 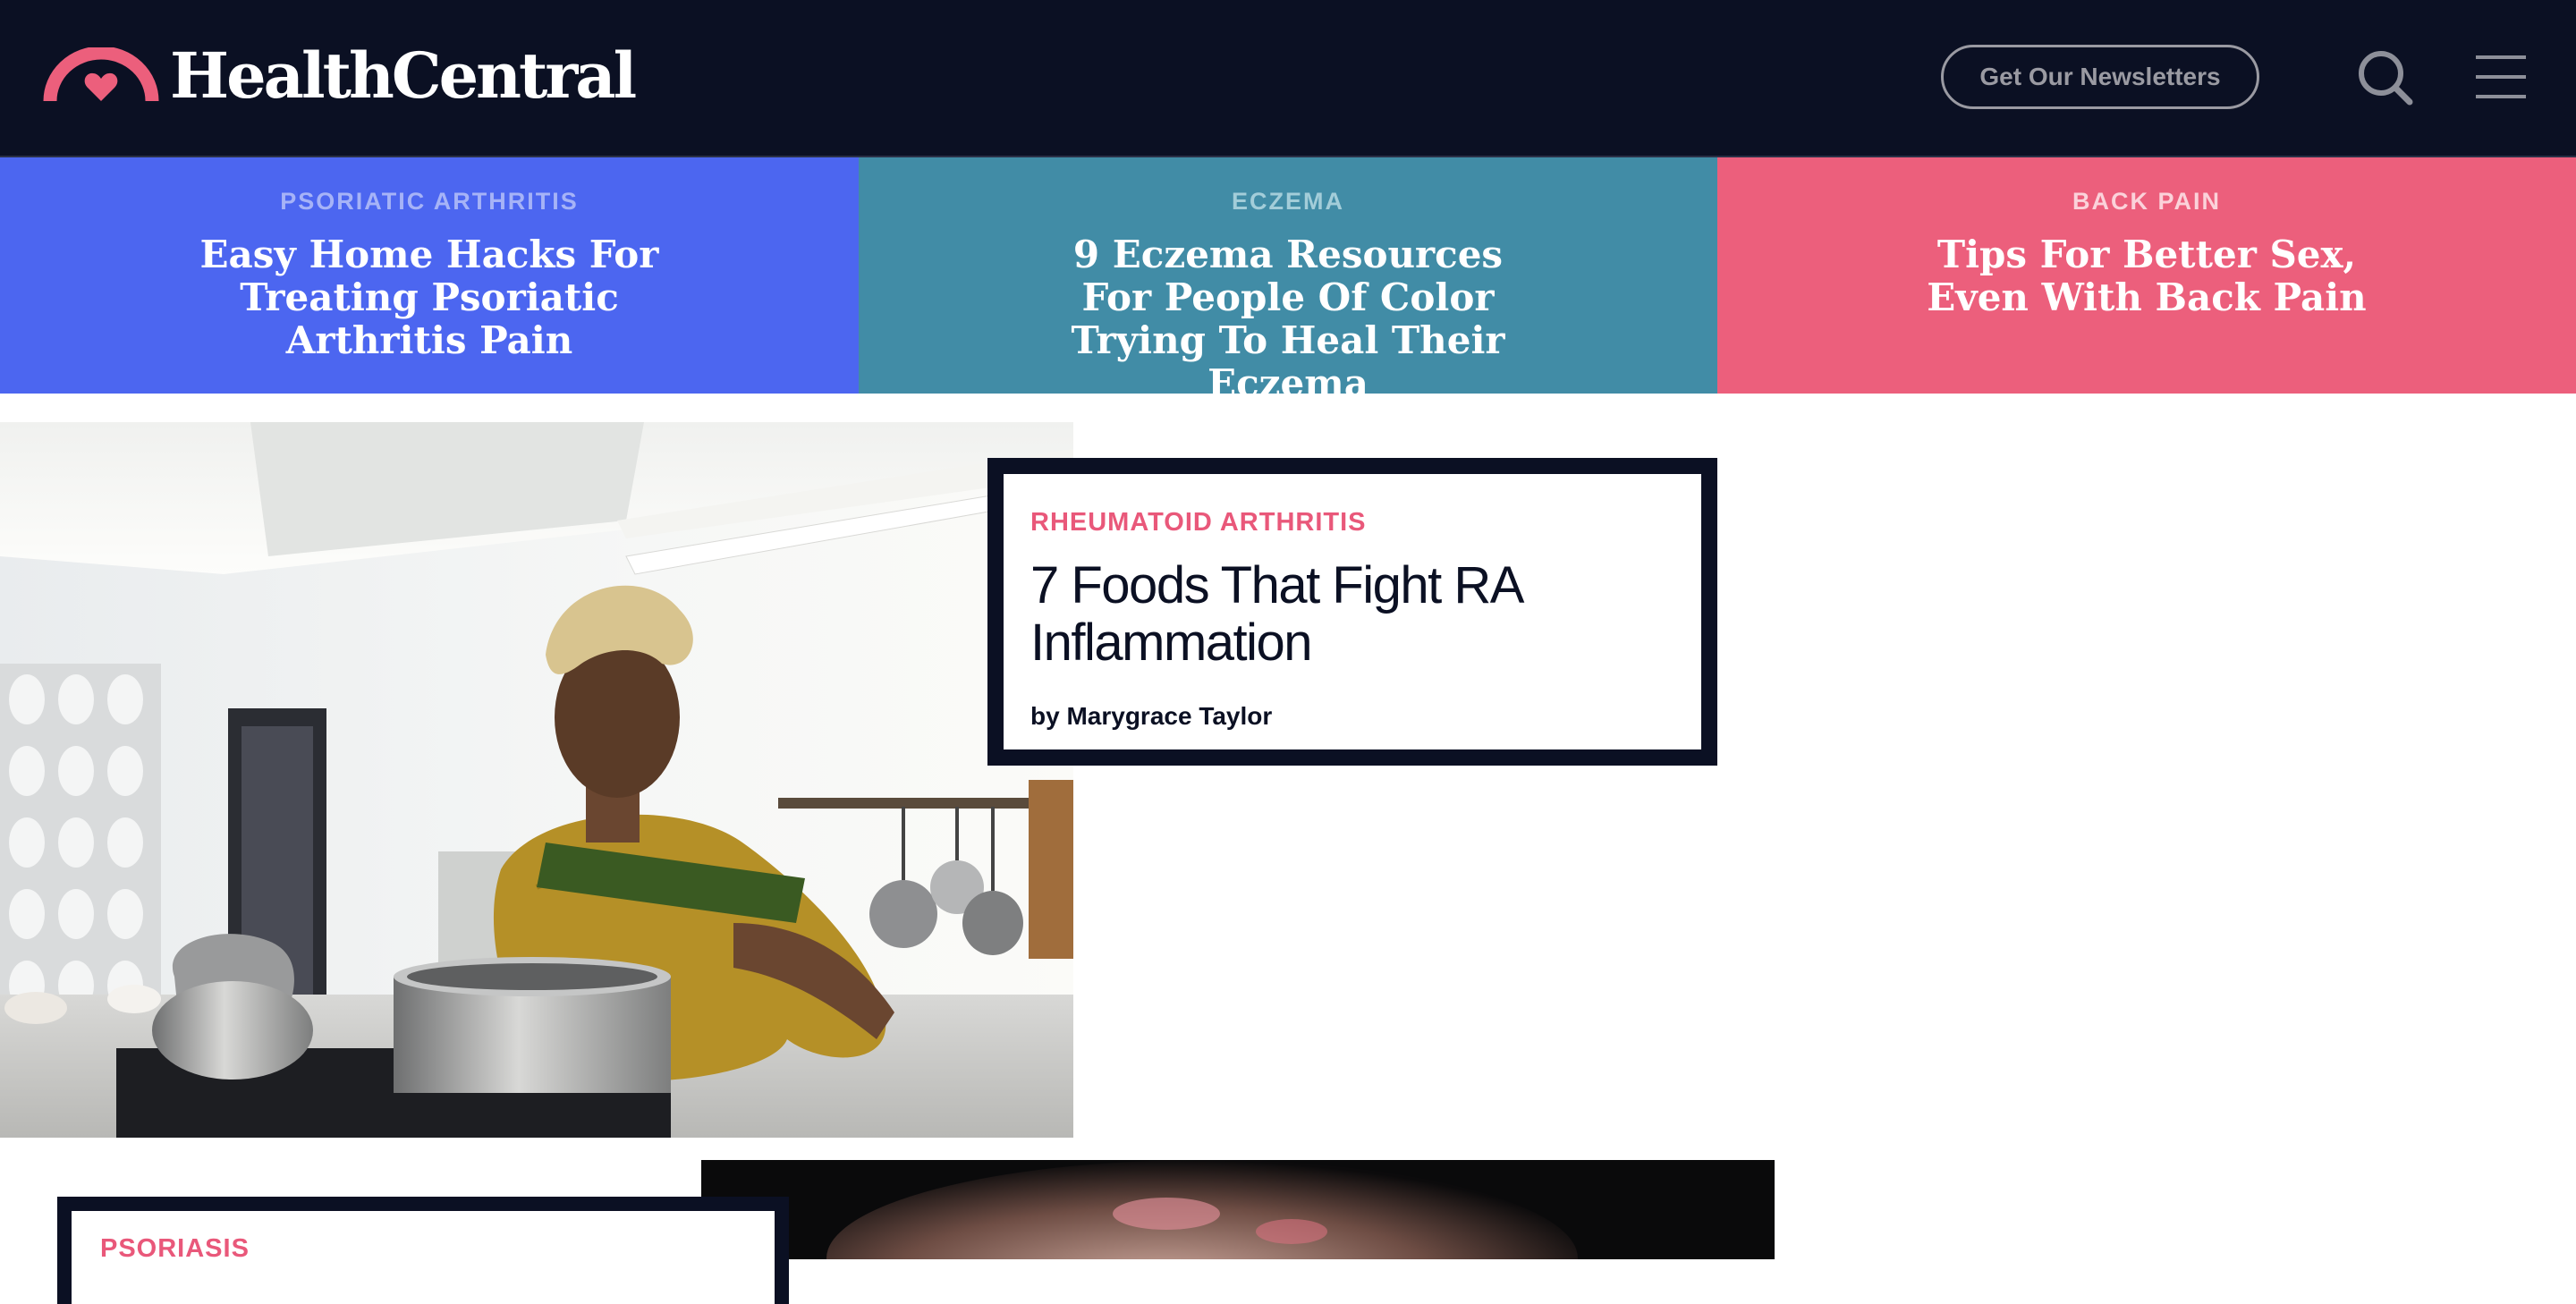 I want to click on hamburger-menu-icon, so click(x=2501, y=76).